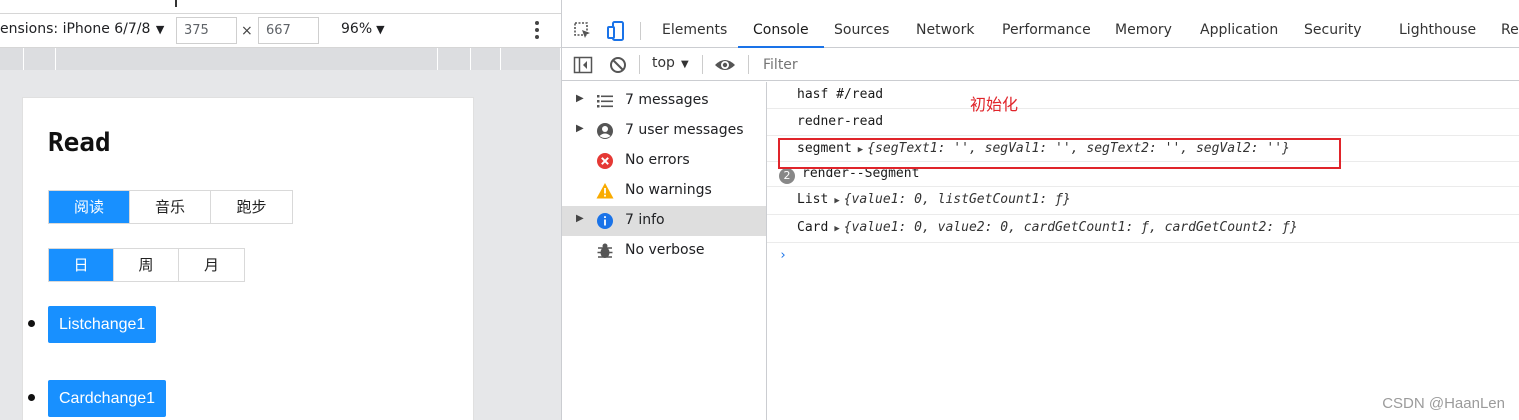 The image size is (1519, 420). What do you see at coordinates (645, 220) in the screenshot?
I see `sidebar-item-label: 7 info` at bounding box center [645, 220].